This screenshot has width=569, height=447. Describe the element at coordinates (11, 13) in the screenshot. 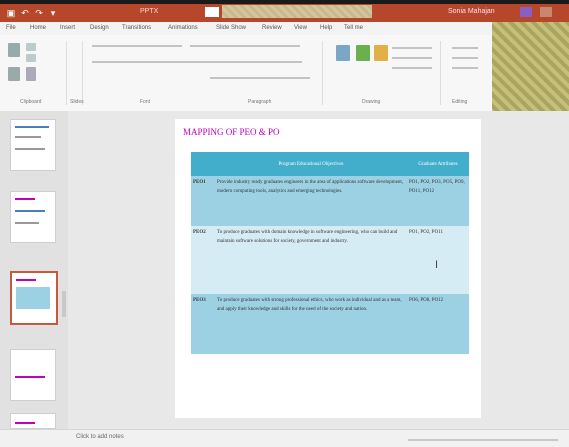

I see `save-icon: ▣` at that location.